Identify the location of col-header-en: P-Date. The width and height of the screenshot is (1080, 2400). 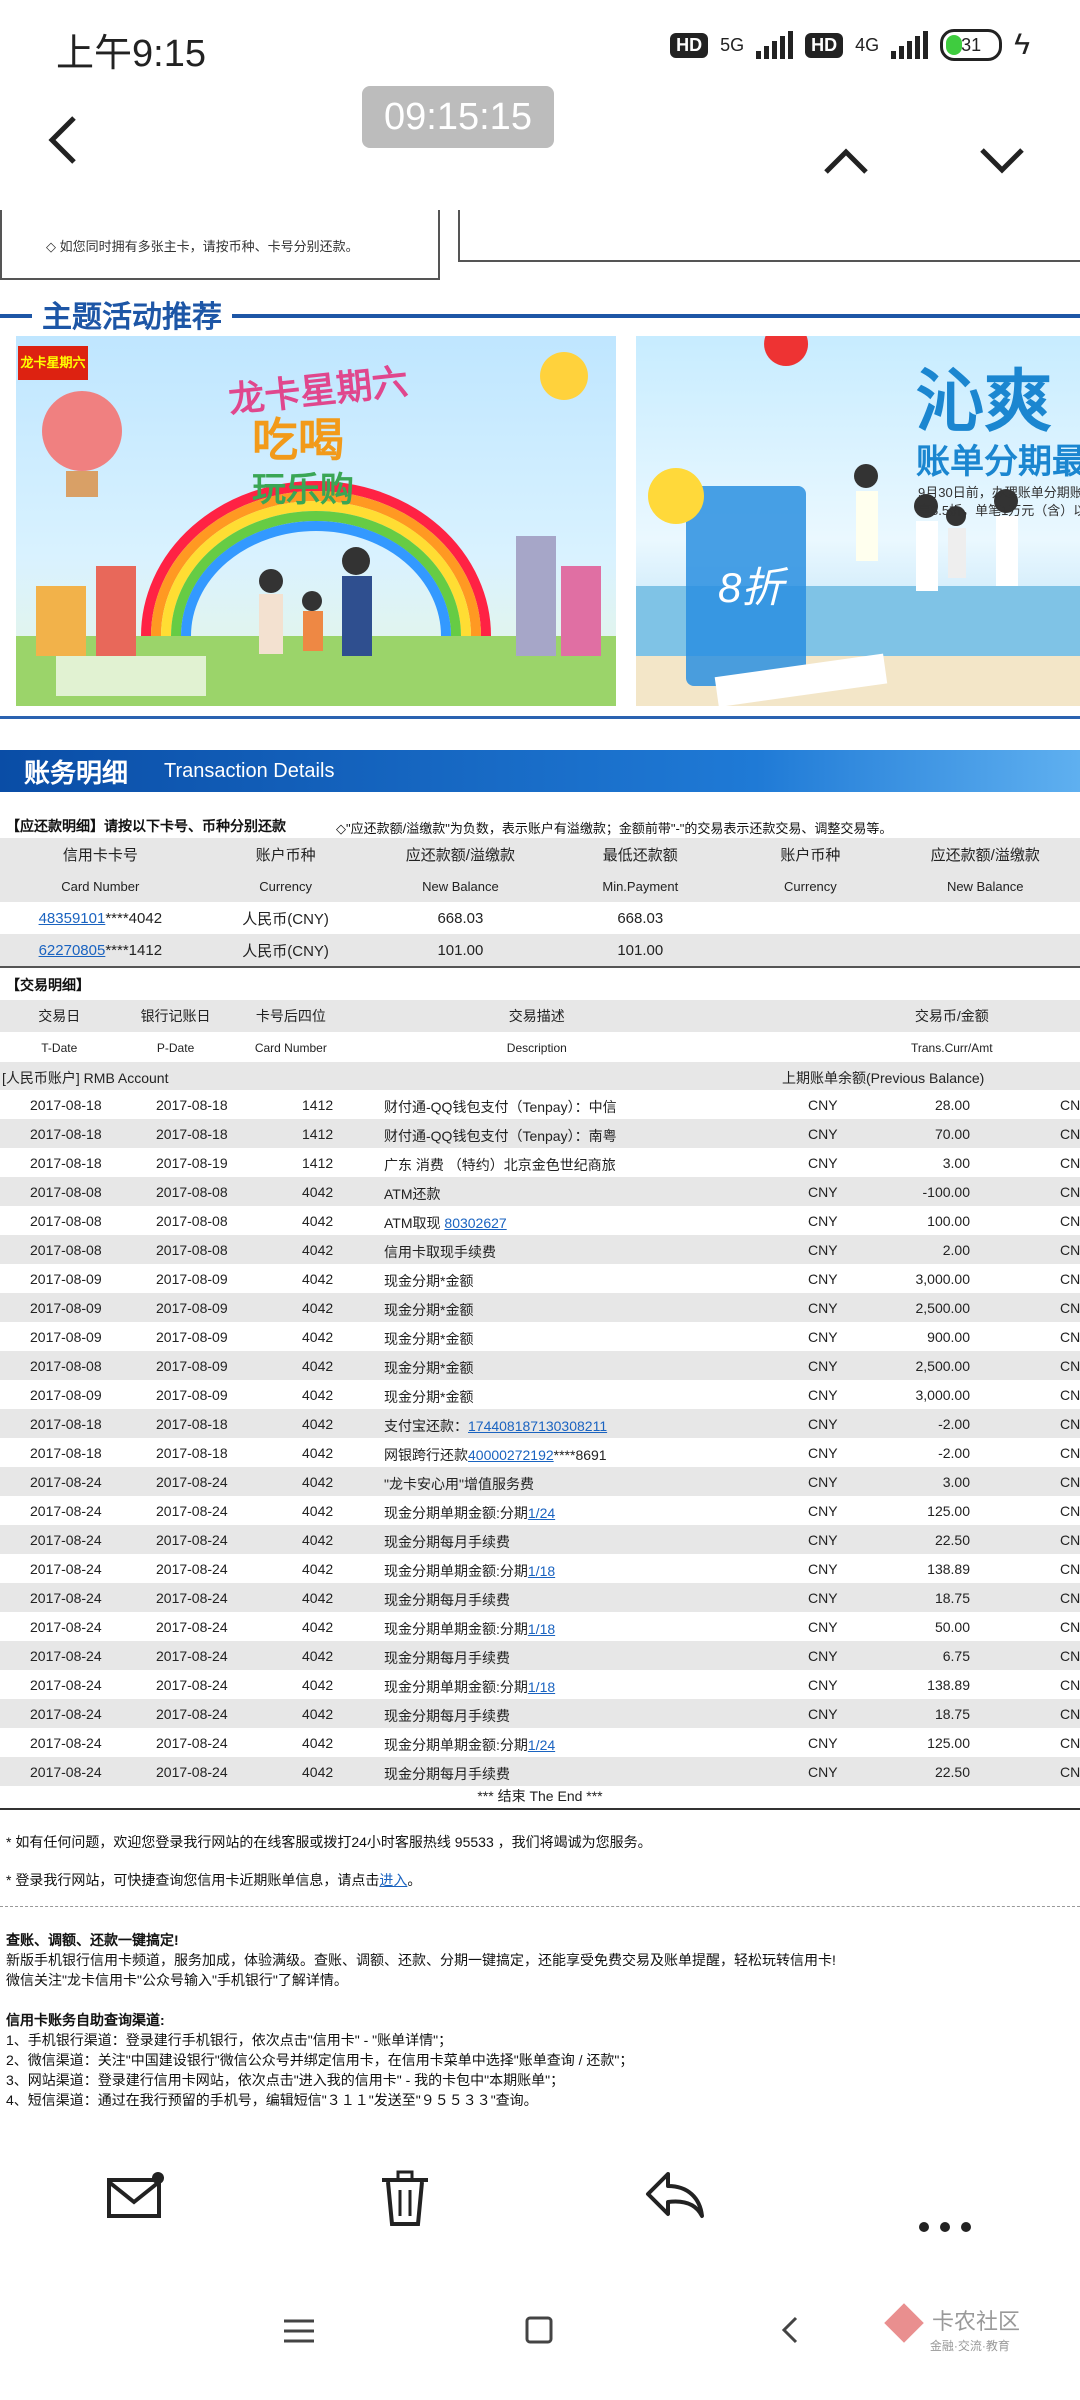
(175, 1048).